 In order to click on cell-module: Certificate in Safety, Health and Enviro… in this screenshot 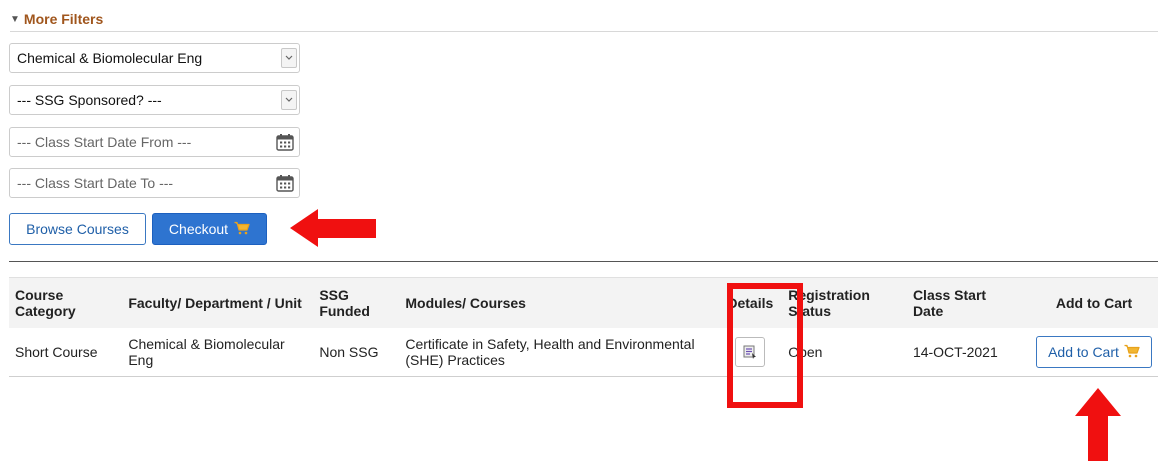, I will do `click(559, 352)`.